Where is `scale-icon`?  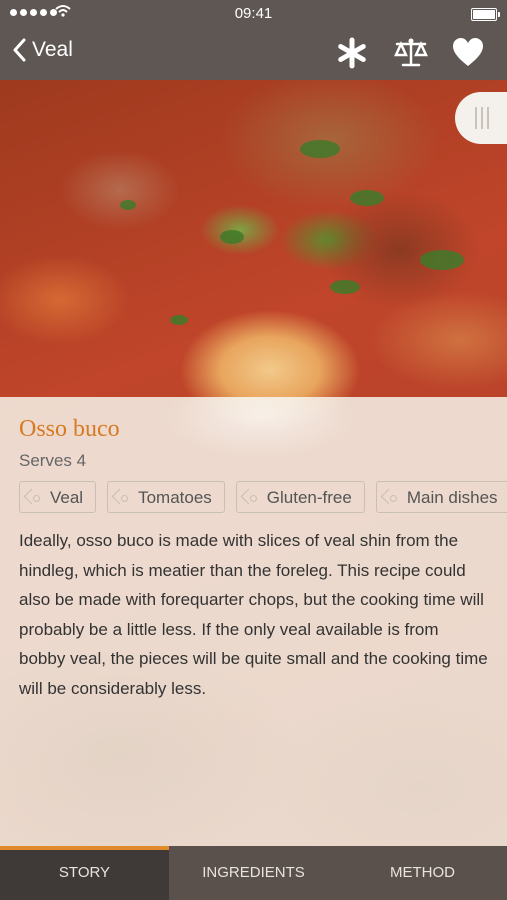
scale-icon is located at coordinates (410, 53).